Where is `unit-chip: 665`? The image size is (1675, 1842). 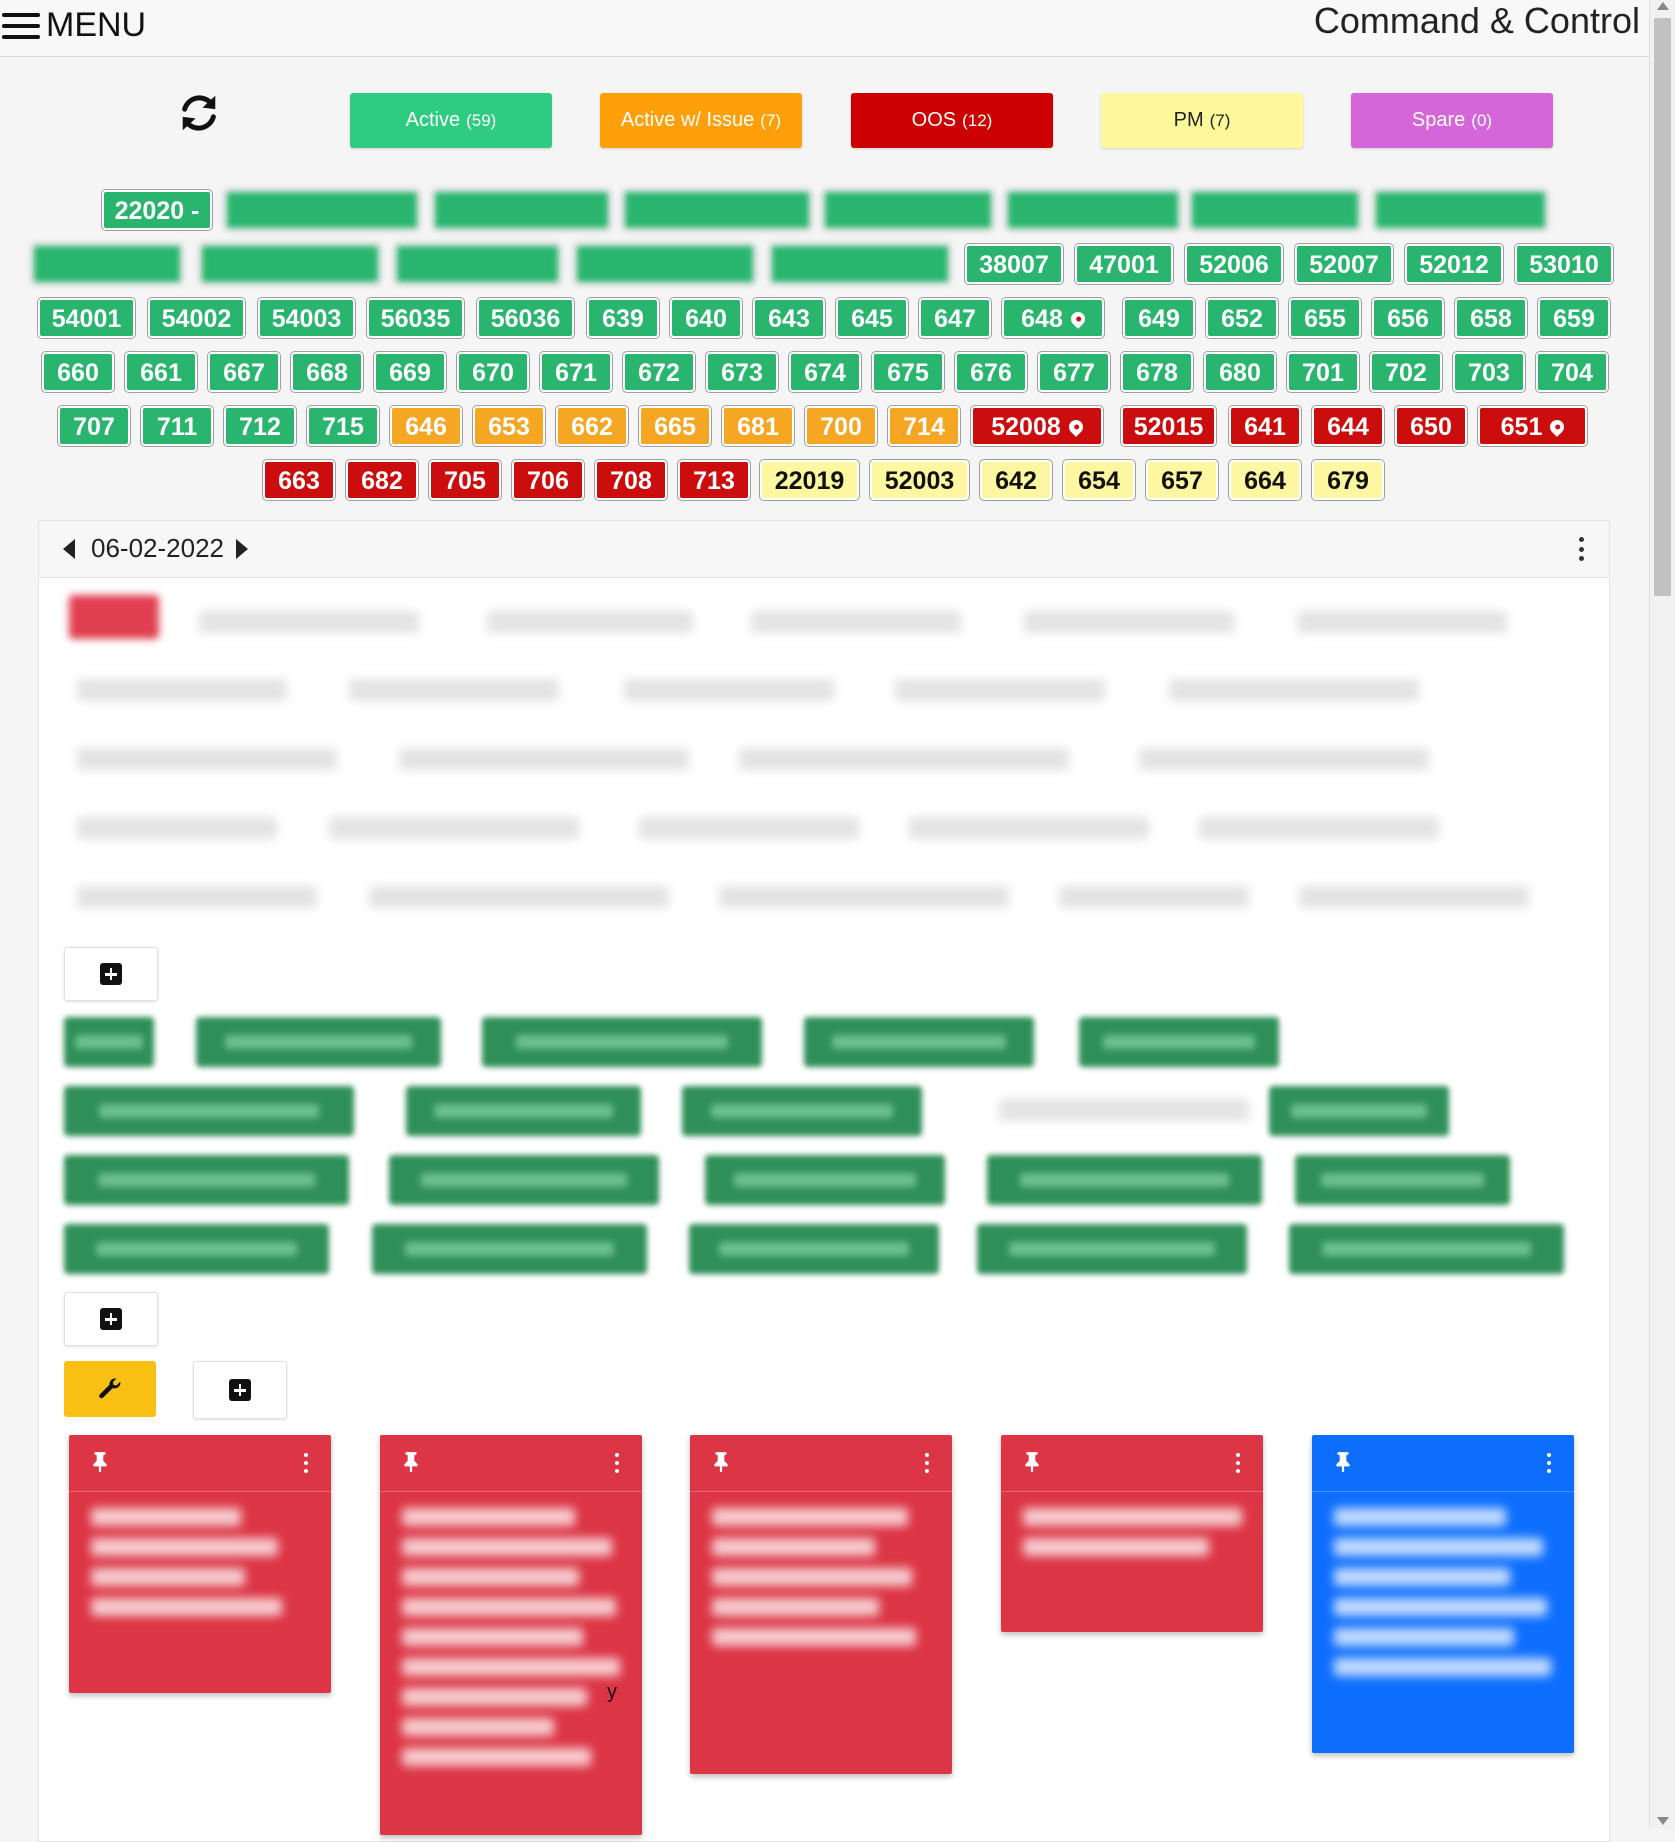 unit-chip: 665 is located at coordinates (675, 426).